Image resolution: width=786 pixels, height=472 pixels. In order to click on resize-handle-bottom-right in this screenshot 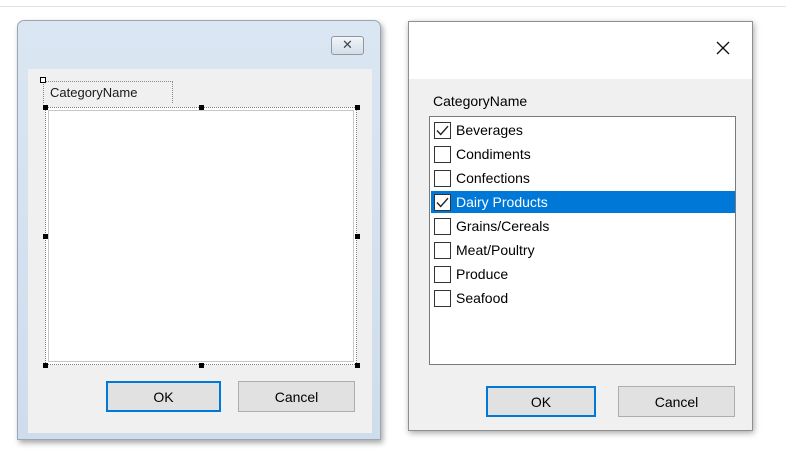, I will do `click(357, 365)`.